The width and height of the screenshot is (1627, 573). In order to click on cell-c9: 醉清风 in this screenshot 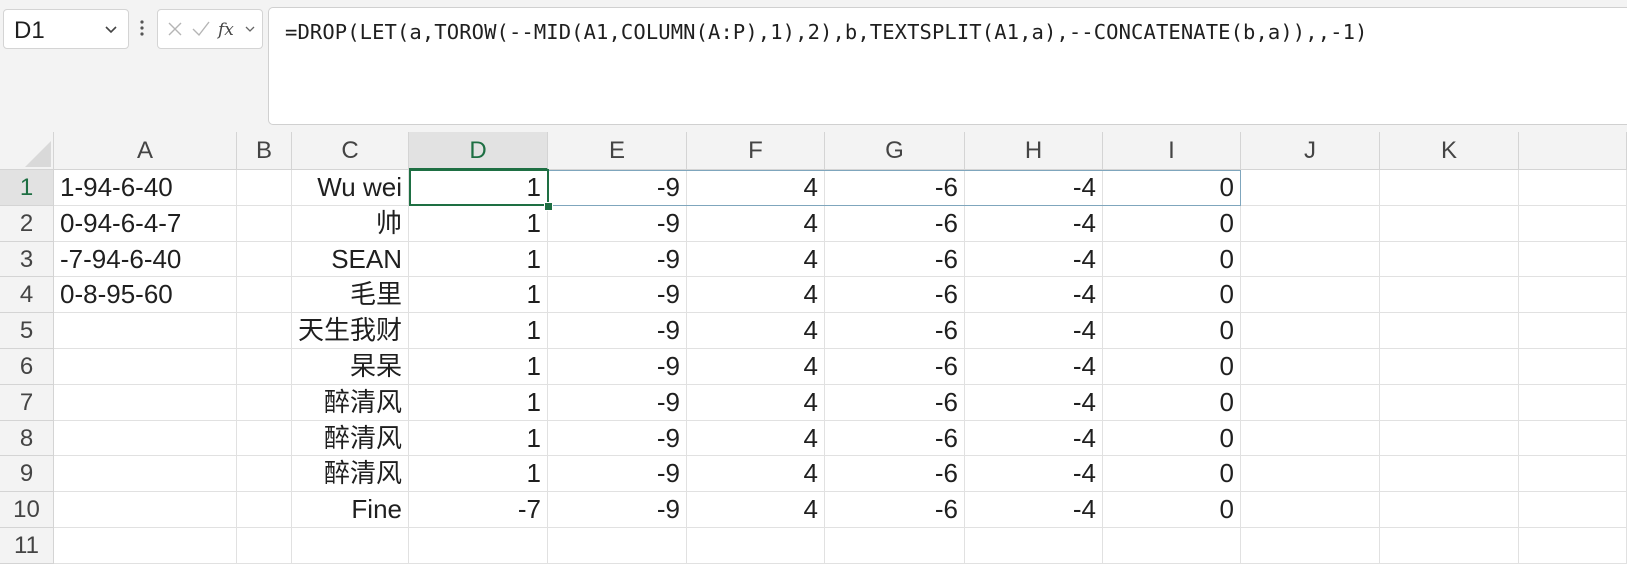, I will do `click(350, 474)`.